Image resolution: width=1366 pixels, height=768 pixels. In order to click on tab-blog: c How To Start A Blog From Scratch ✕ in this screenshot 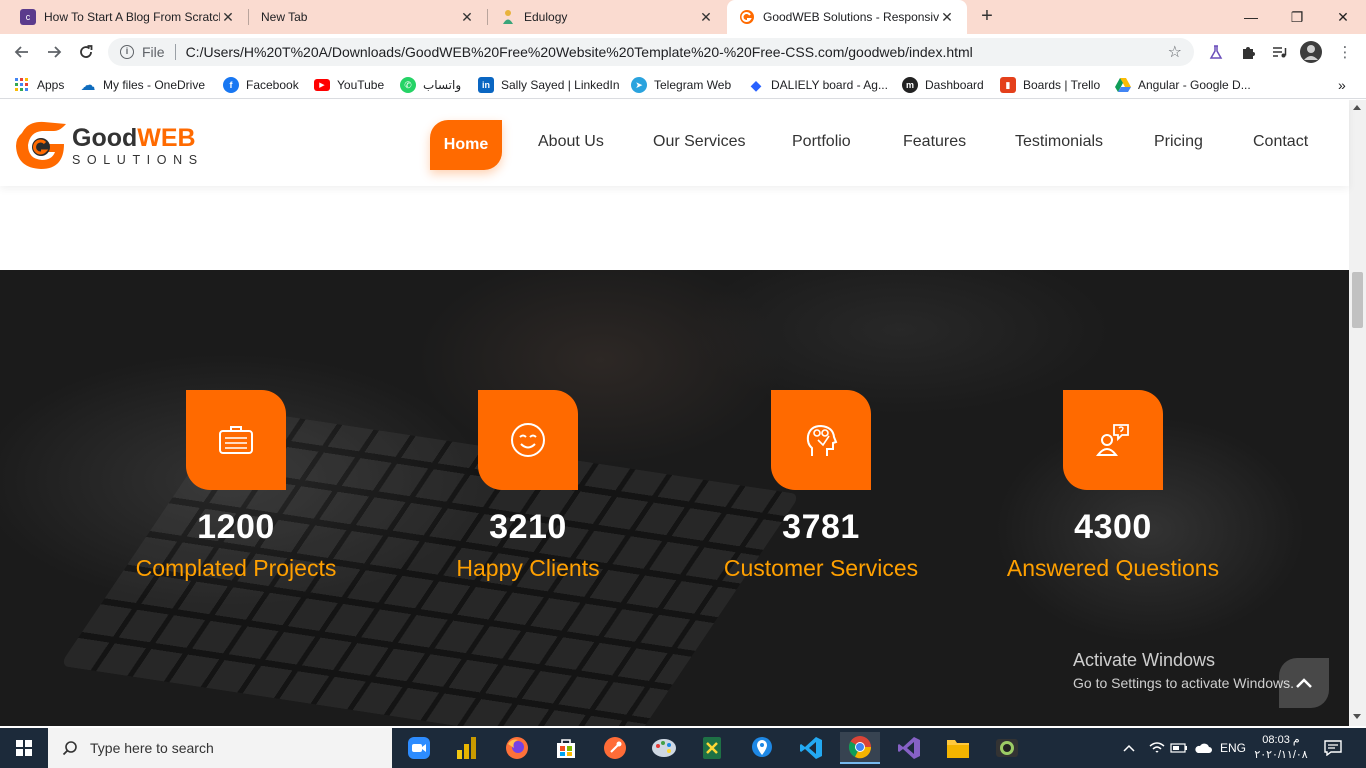, I will do `click(128, 17)`.